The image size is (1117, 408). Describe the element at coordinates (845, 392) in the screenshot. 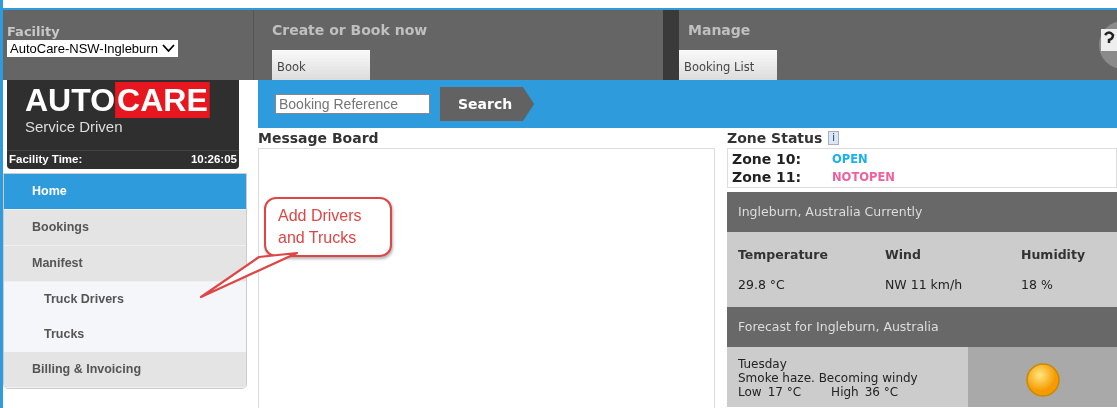

I see `high-label: High` at that location.